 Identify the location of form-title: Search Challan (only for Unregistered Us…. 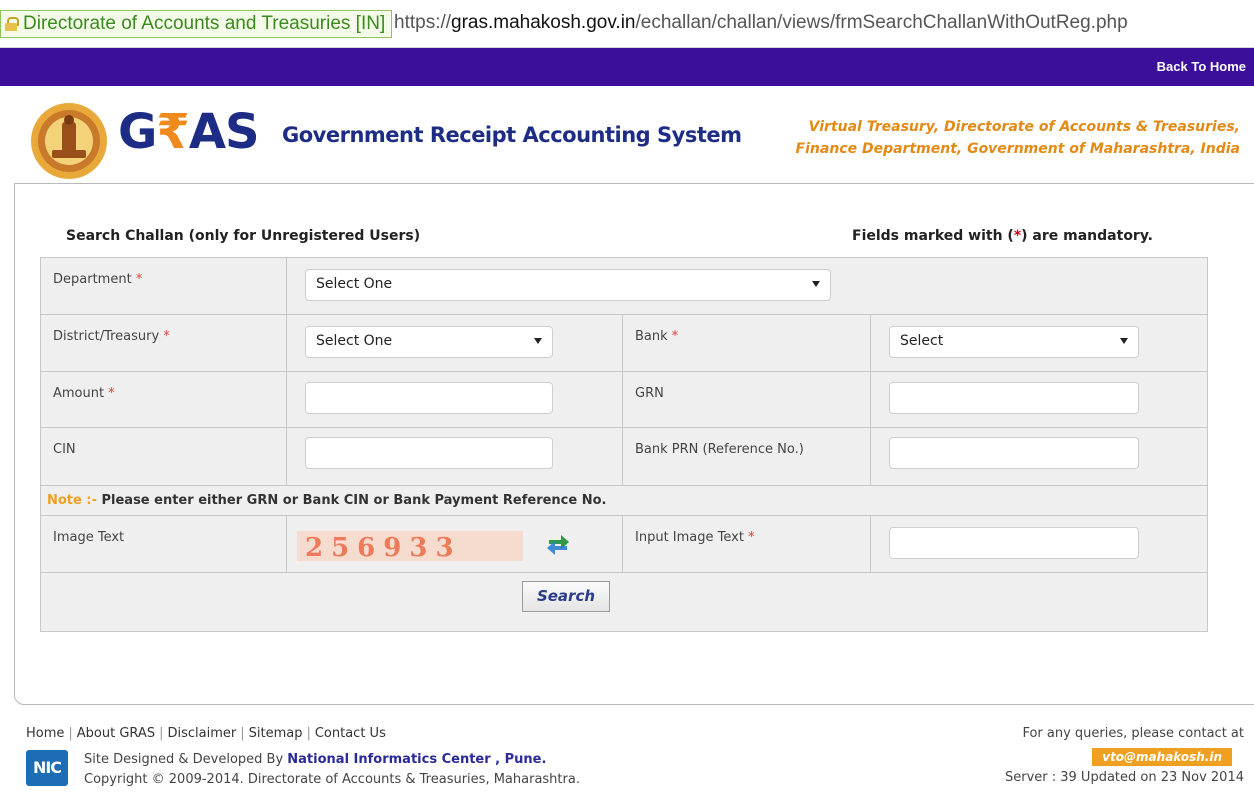
(243, 236).